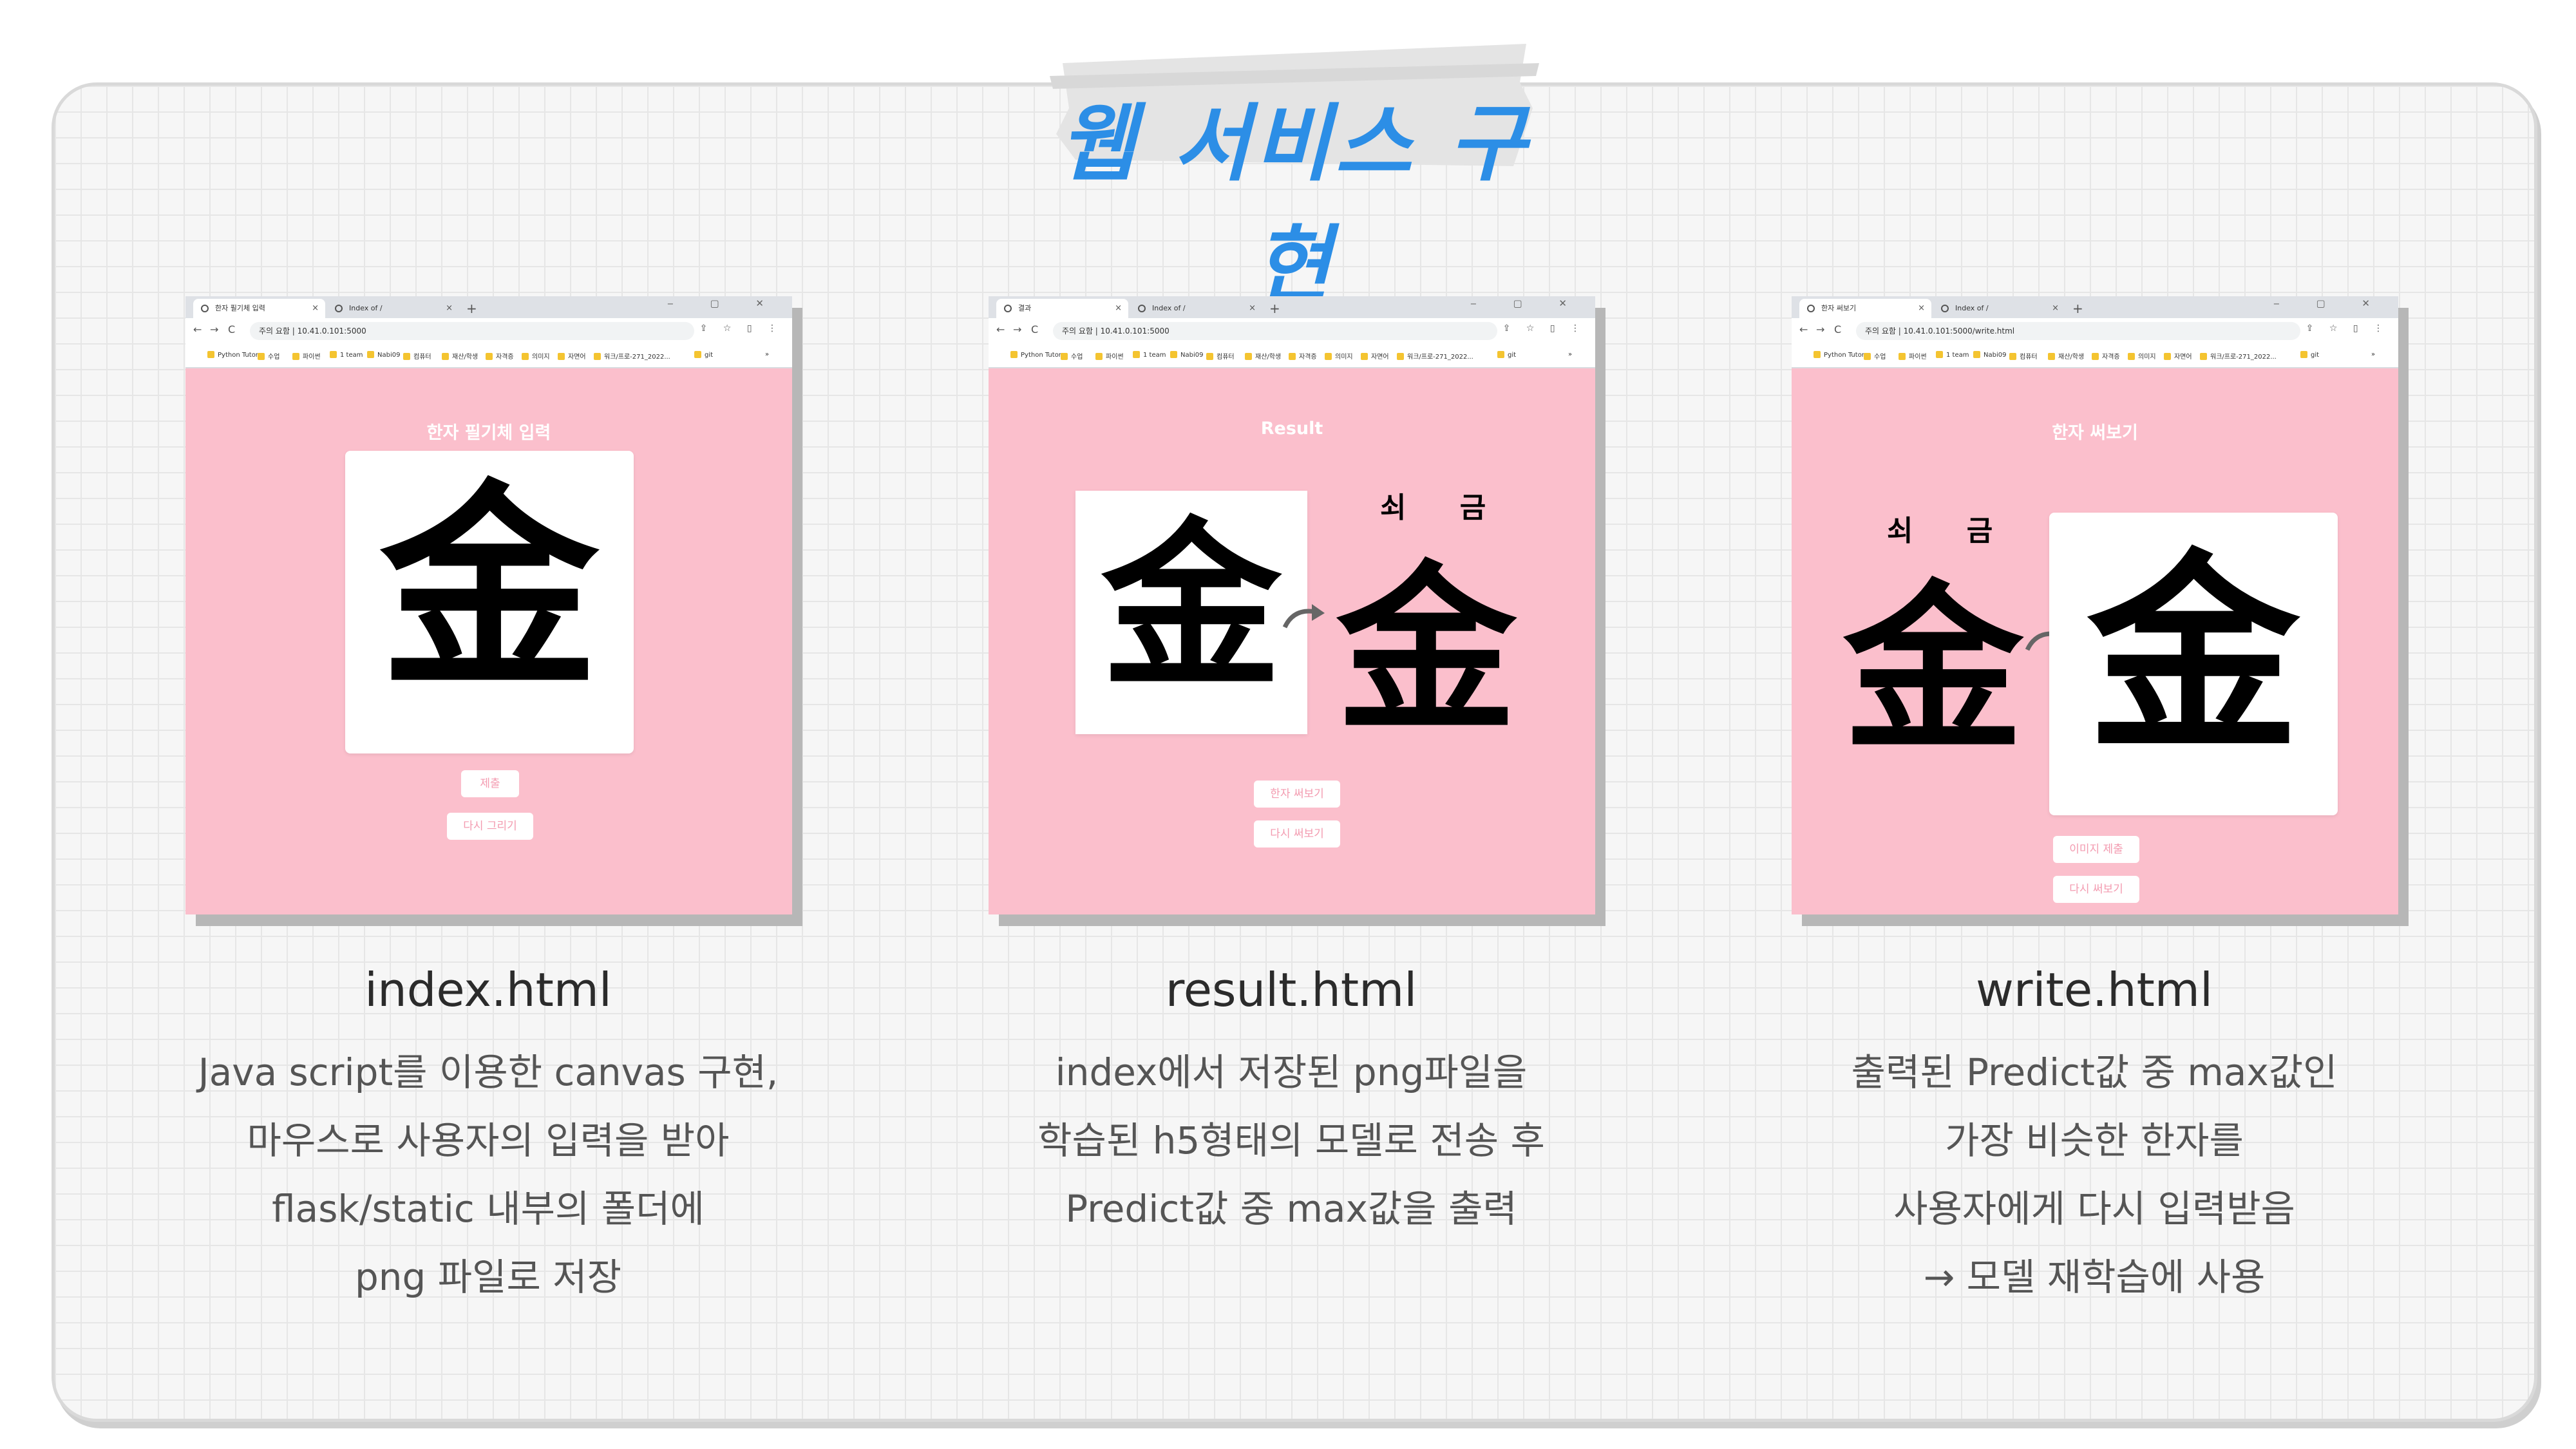  What do you see at coordinates (1865, 309) in the screenshot?
I see `browser-tab-active: 한자 써보기 ×` at bounding box center [1865, 309].